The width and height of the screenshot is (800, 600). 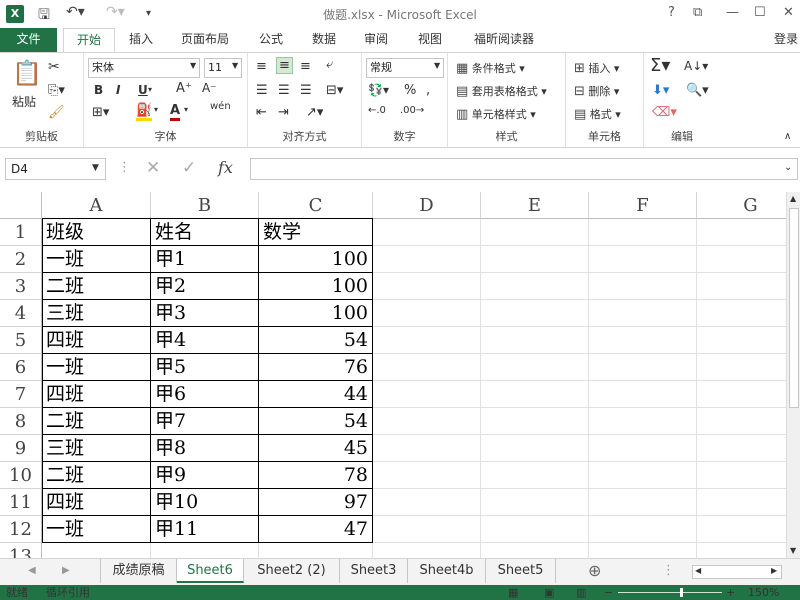 What do you see at coordinates (21, 205) in the screenshot?
I see `select-all-corner` at bounding box center [21, 205].